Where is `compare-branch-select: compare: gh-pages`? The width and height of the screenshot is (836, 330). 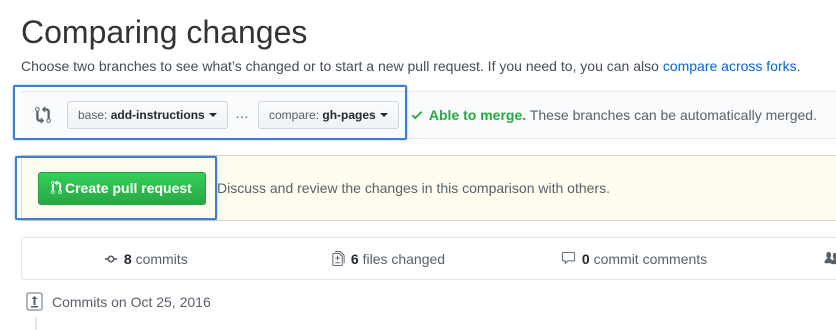 compare-branch-select: compare: gh-pages is located at coordinates (328, 115).